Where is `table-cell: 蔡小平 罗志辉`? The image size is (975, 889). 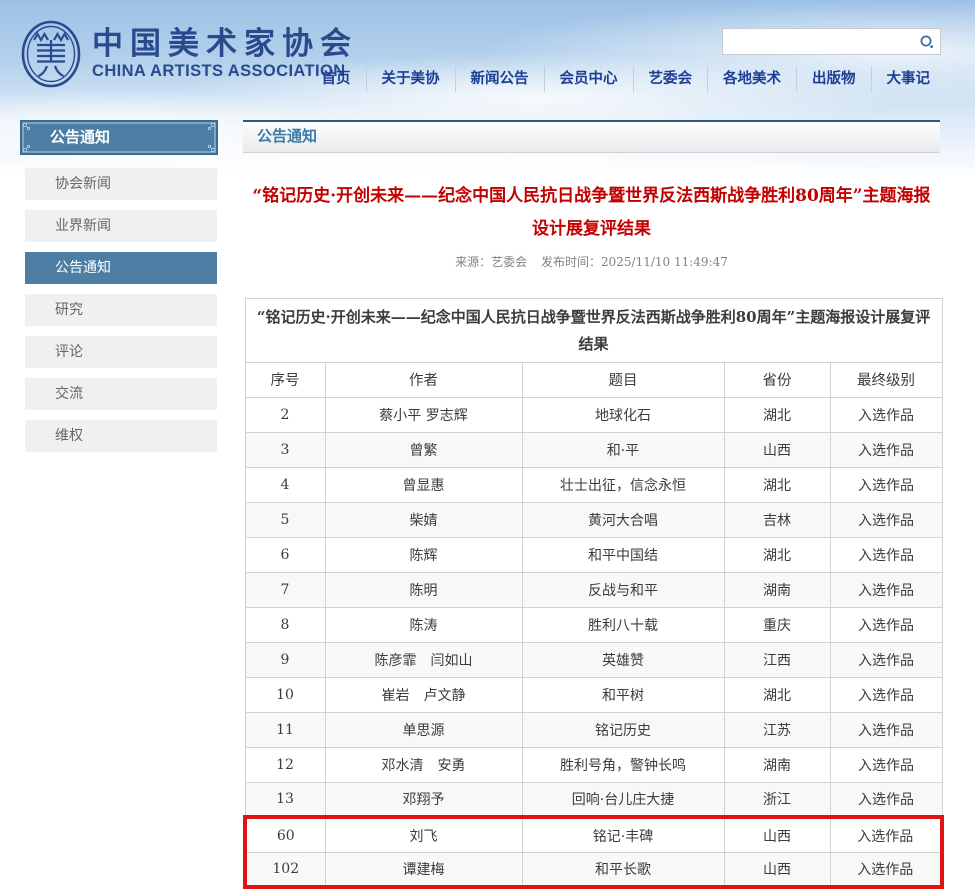 table-cell: 蔡小平 罗志辉 is located at coordinates (423, 414).